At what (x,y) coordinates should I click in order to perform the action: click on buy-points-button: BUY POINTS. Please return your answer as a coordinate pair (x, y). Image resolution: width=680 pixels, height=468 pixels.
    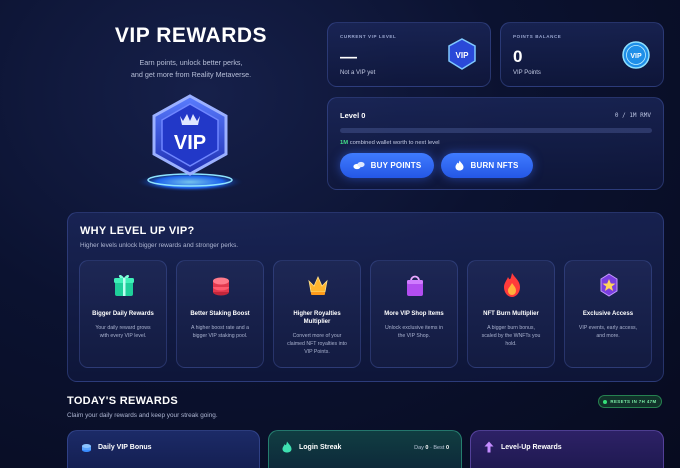
    Looking at the image, I should click on (387, 165).